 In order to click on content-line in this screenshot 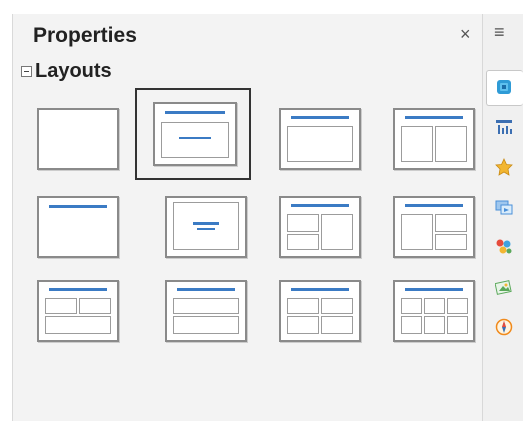, I will do `click(195, 138)`.